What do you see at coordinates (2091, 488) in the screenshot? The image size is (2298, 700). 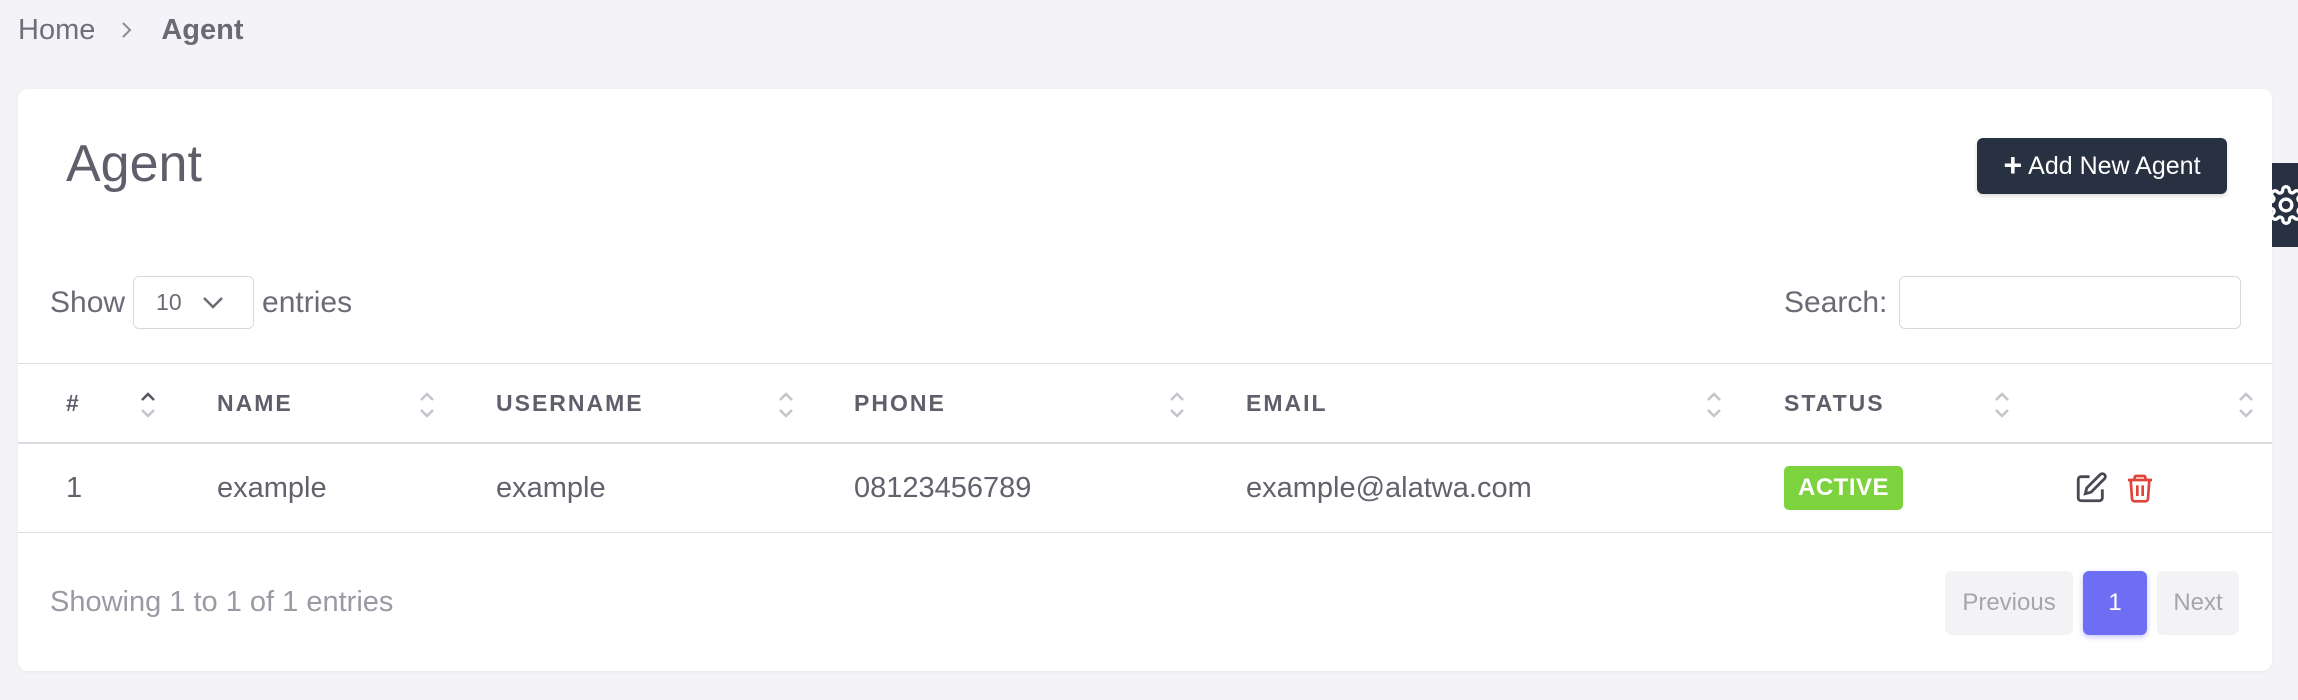 I see `edit-icon` at bounding box center [2091, 488].